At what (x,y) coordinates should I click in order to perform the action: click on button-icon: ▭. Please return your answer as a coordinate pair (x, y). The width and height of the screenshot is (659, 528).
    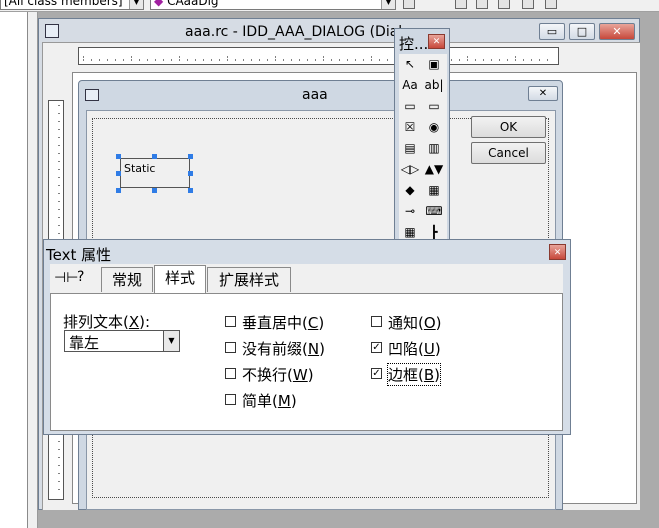
    Looking at the image, I should click on (434, 106).